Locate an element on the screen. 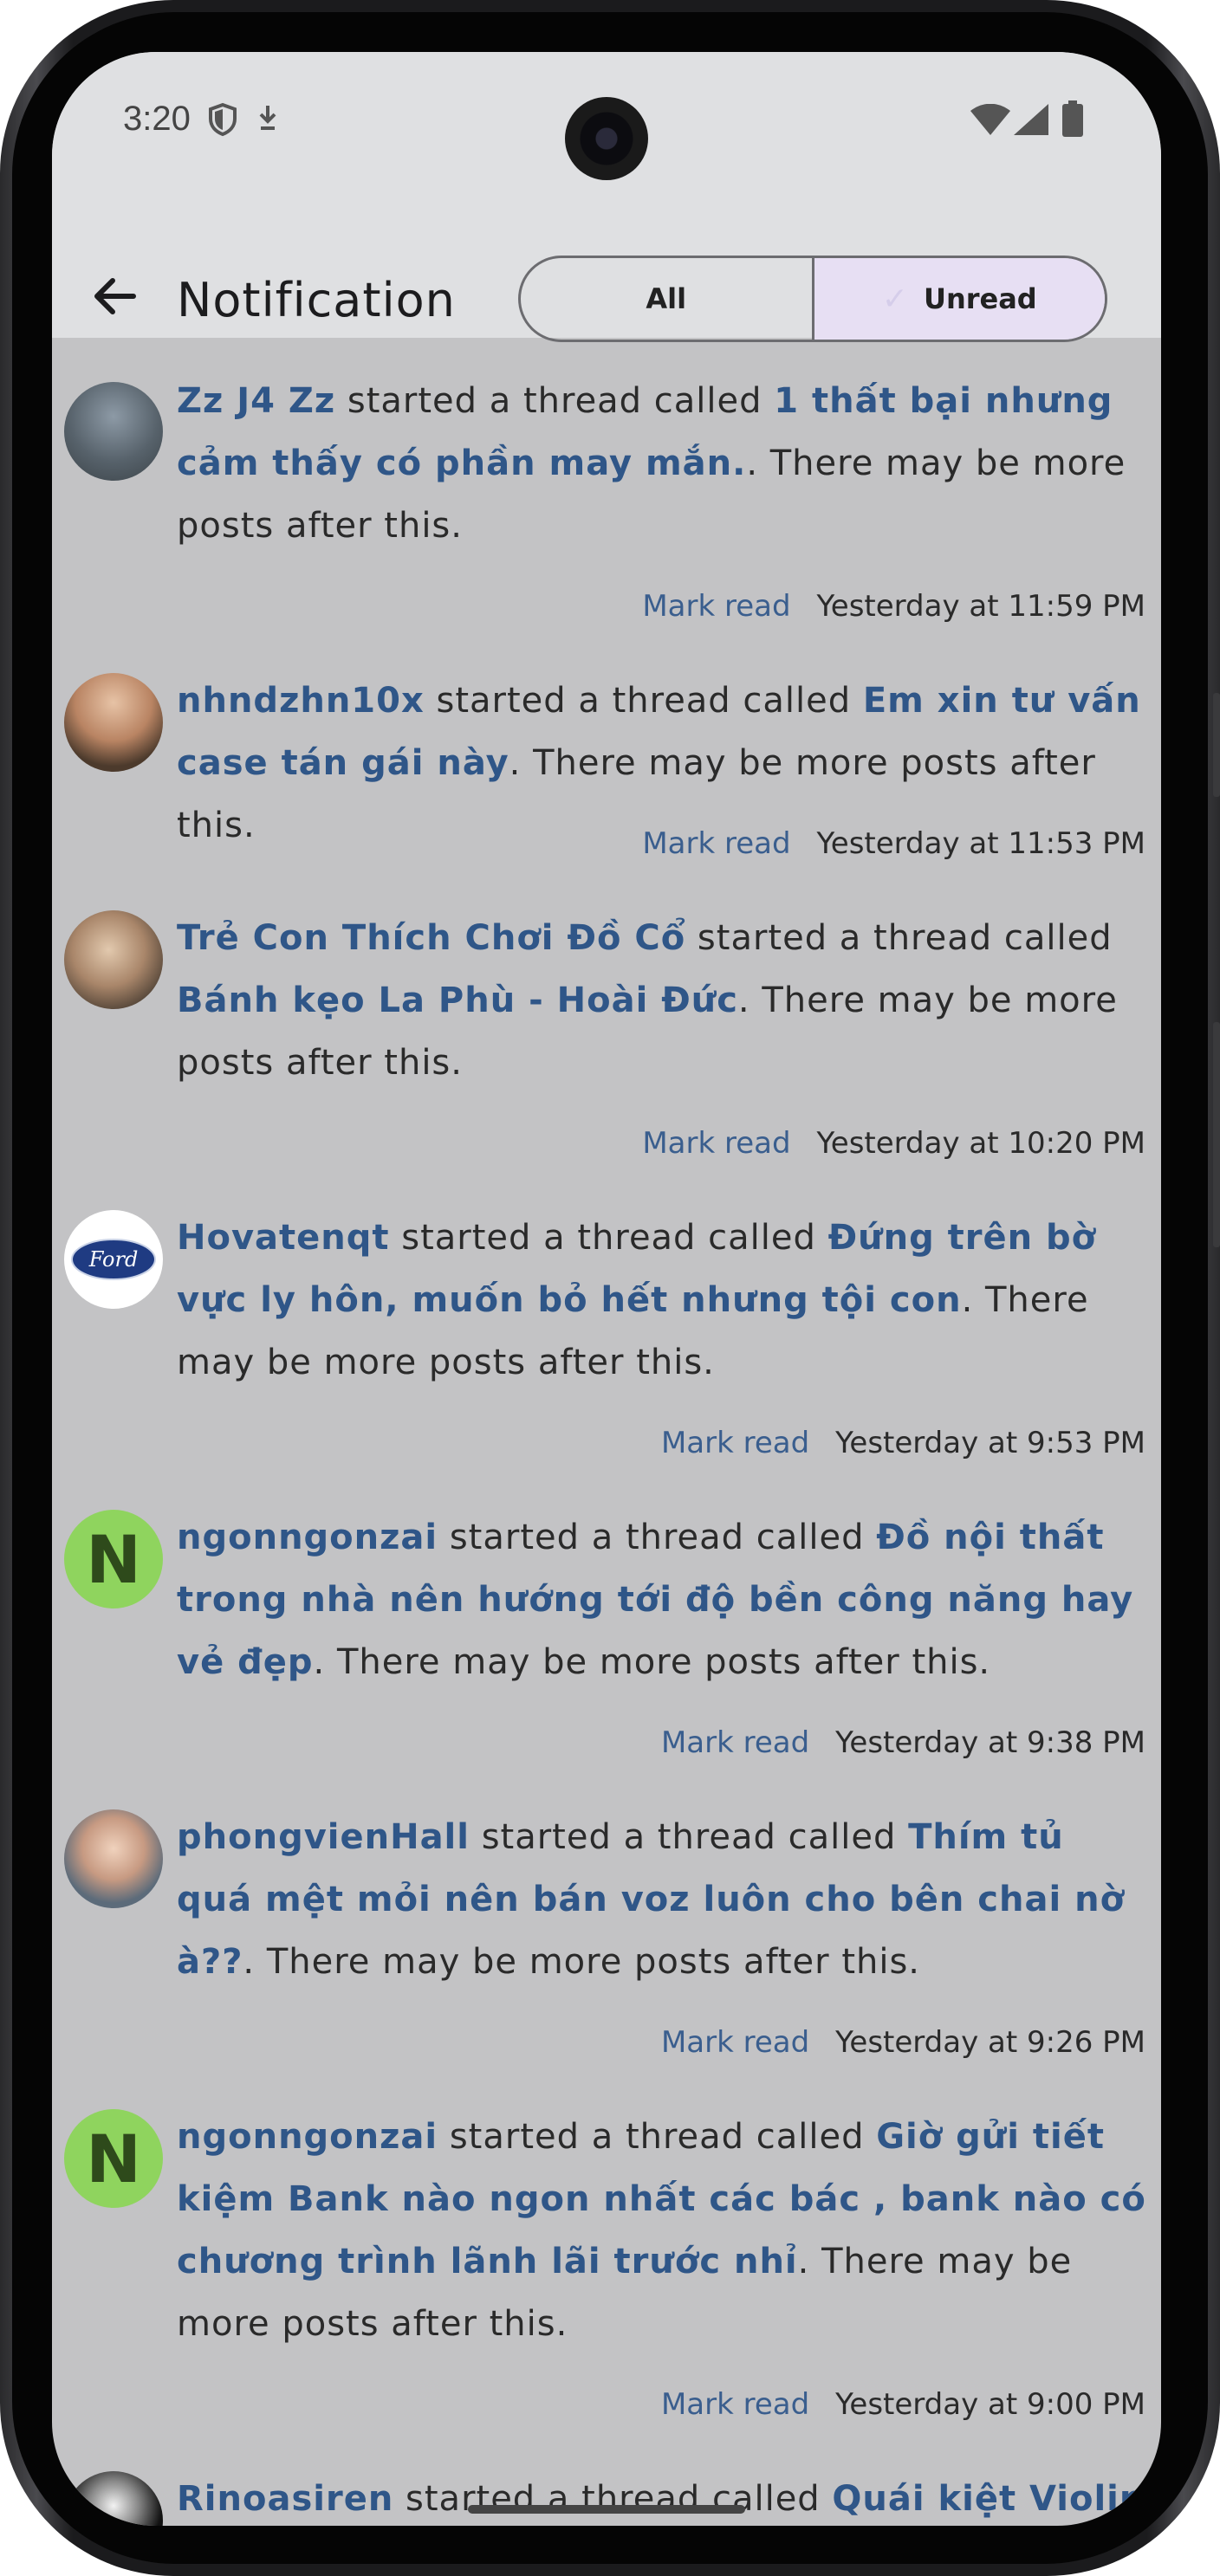 The height and width of the screenshot is (2576, 1220). notification-time: Yesterday at 9:38 PM is located at coordinates (990, 1742).